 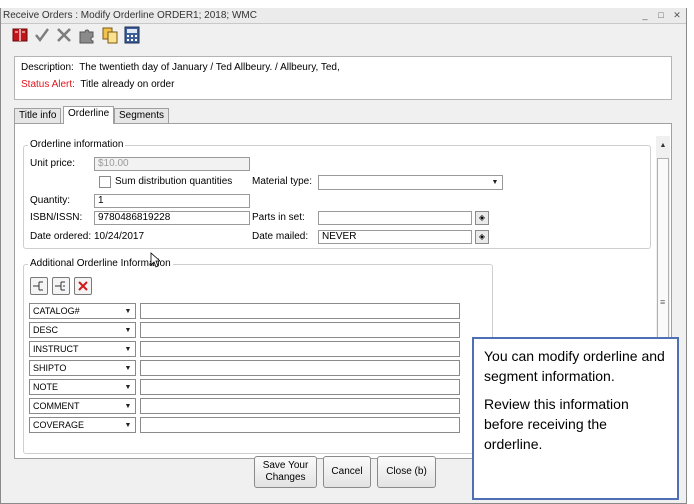 I want to click on scrollbar-grip-icon: ≡, so click(x=663, y=302).